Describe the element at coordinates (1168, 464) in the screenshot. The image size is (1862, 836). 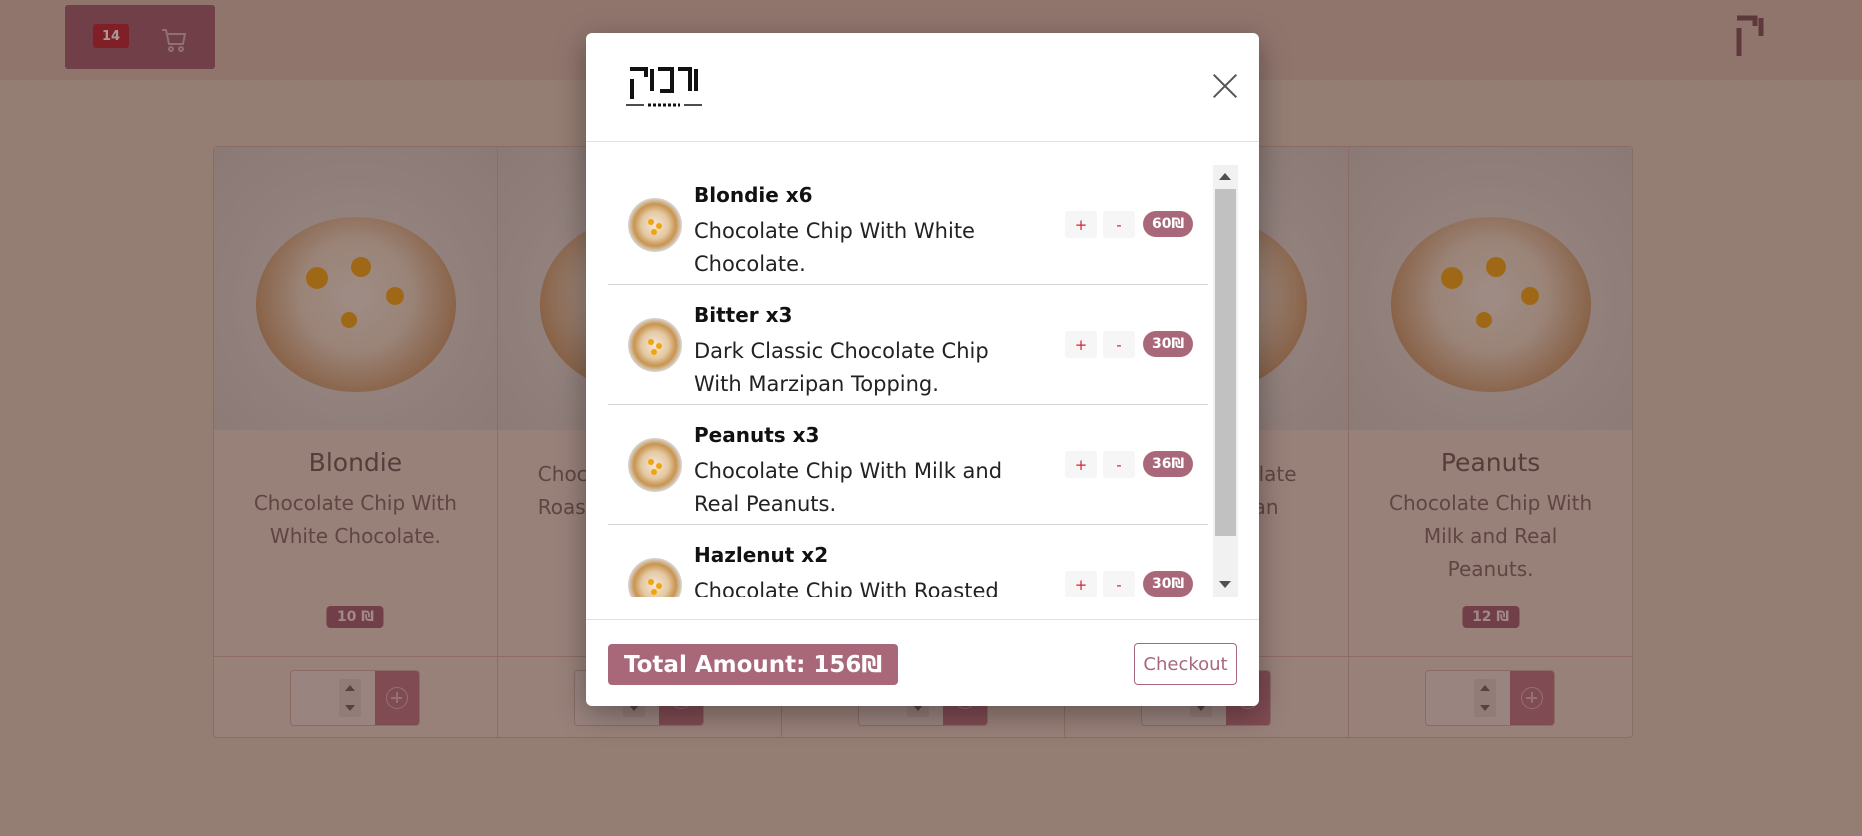
I see `item-price-badge: 36₪` at that location.